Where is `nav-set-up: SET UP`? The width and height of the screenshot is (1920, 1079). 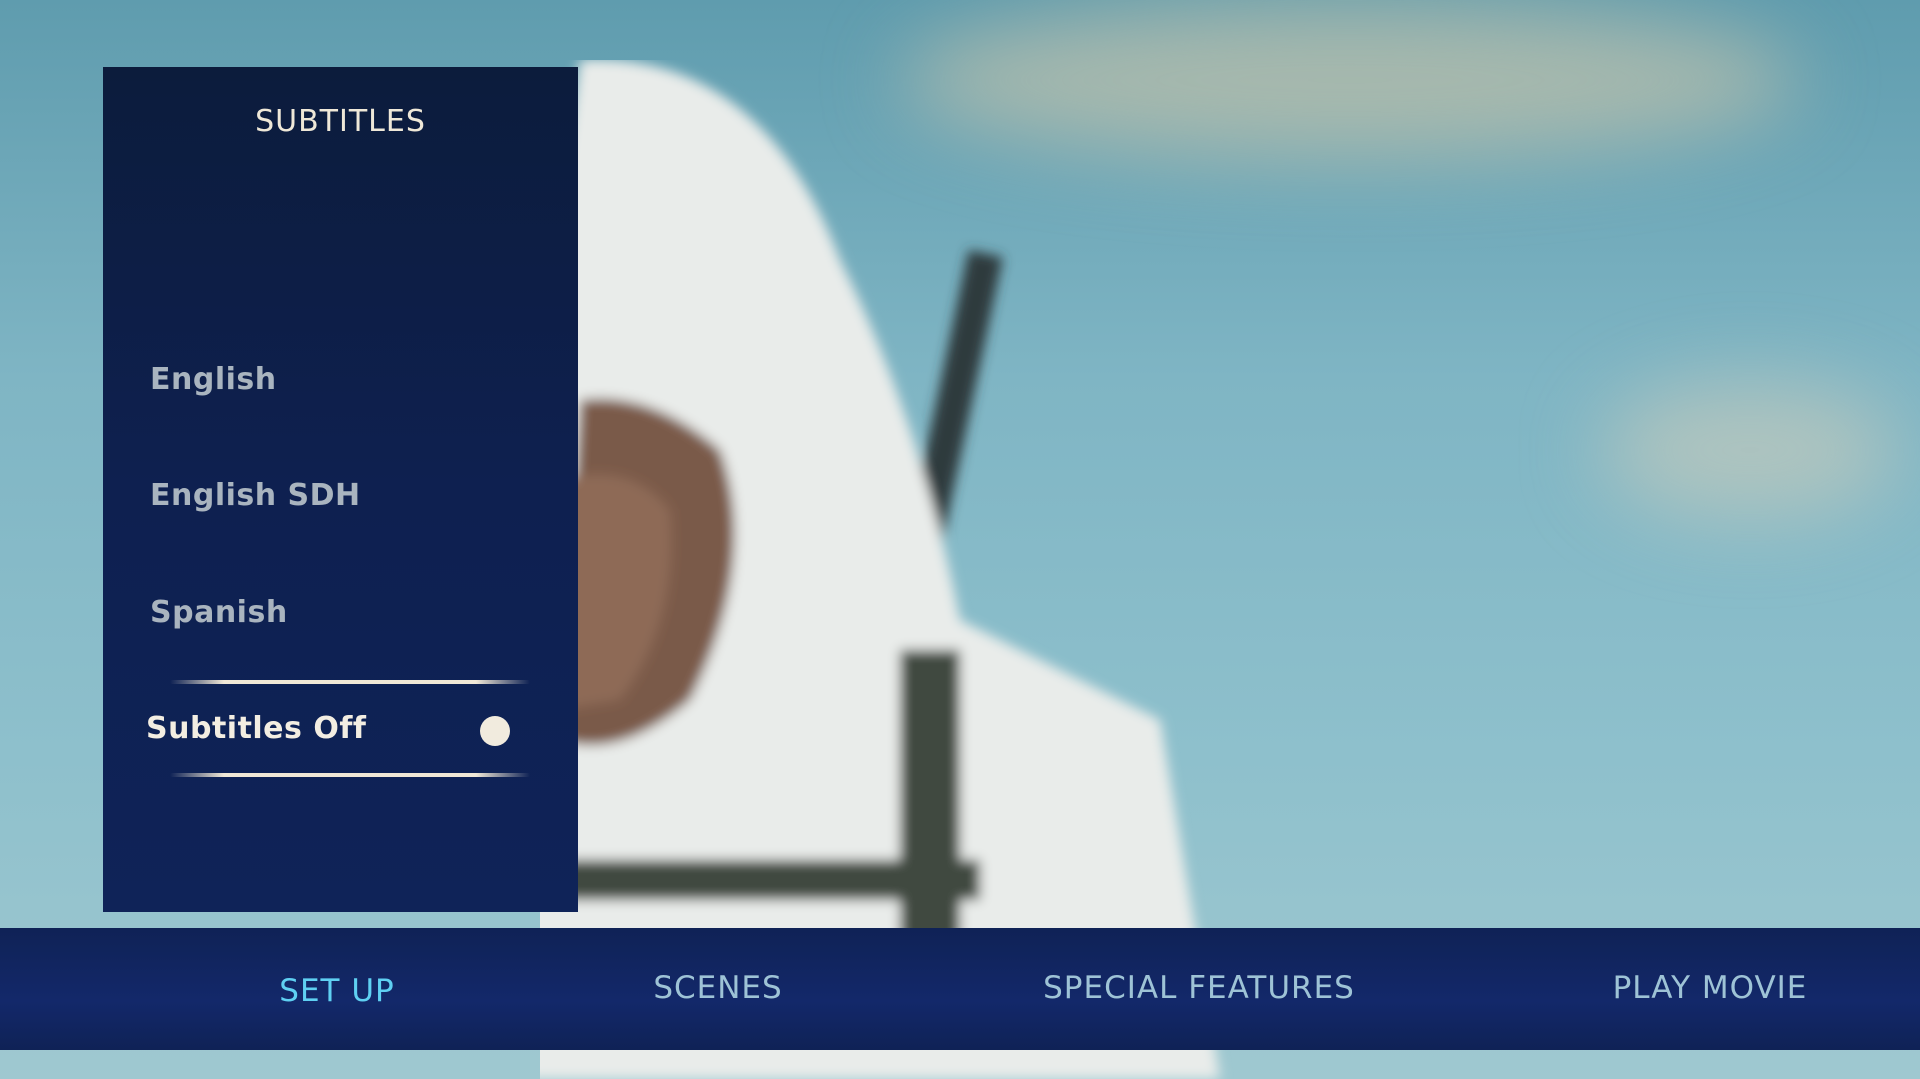
nav-set-up: SET UP is located at coordinates (336, 991).